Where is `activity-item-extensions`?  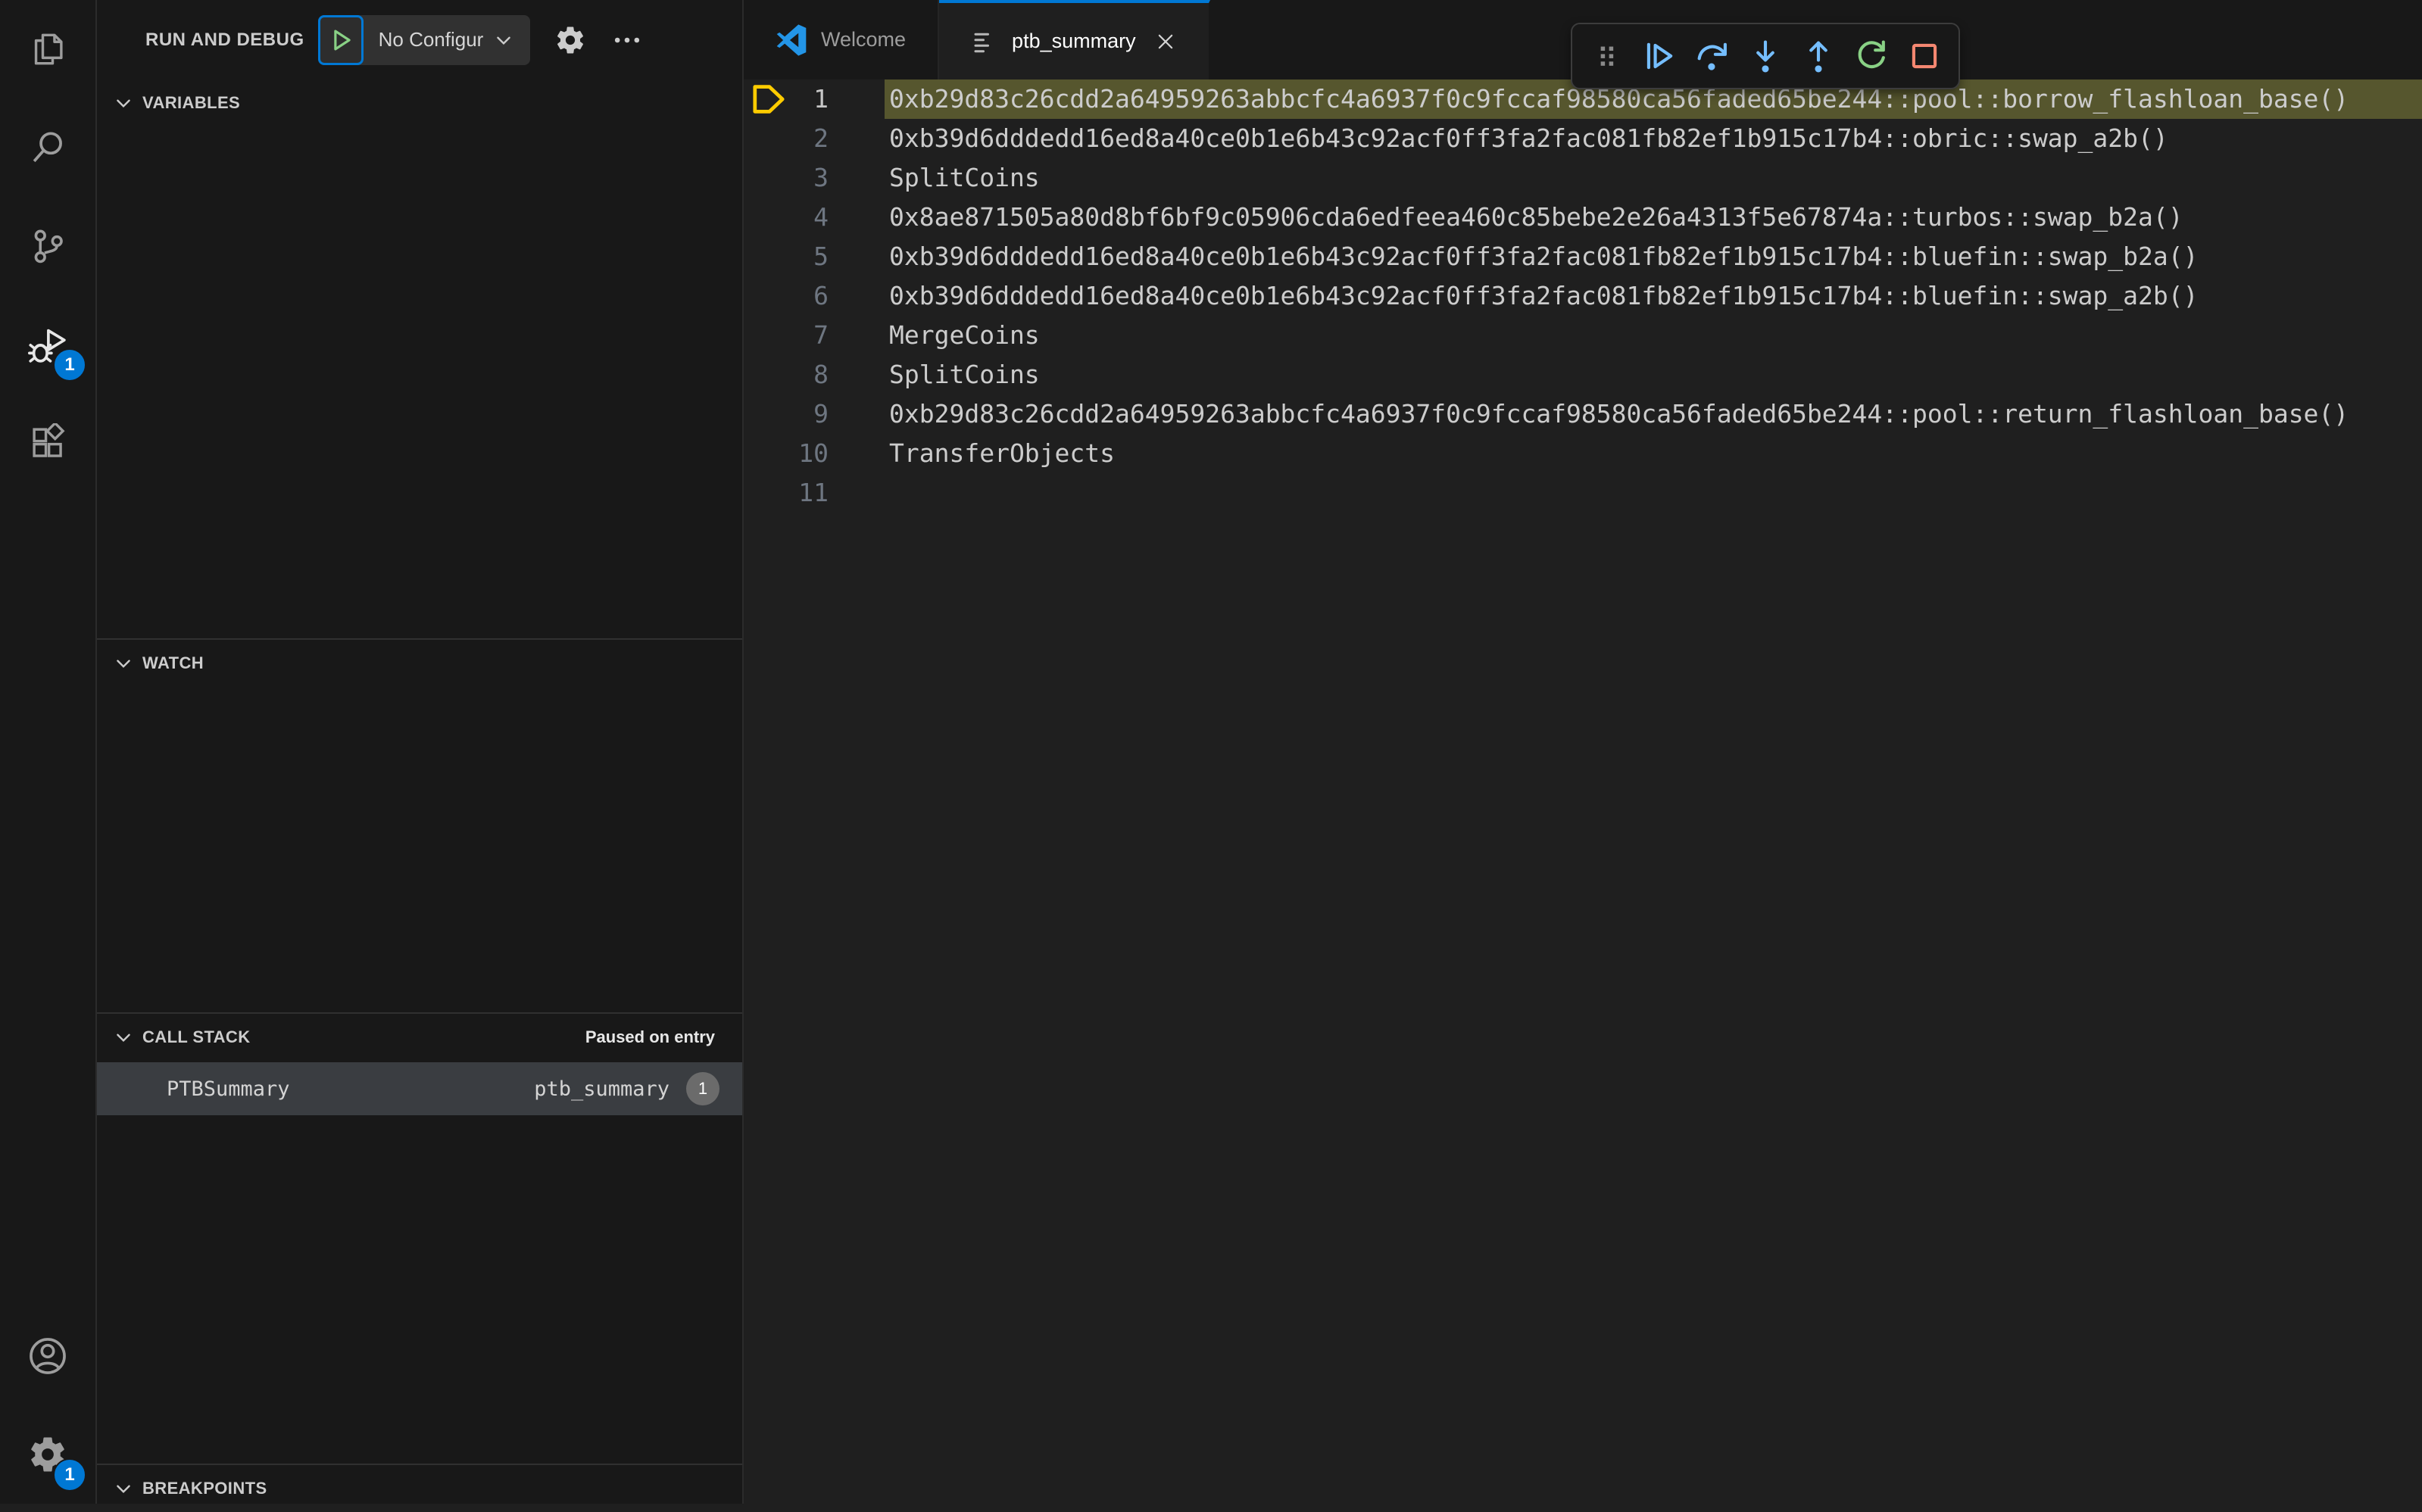 activity-item-extensions is located at coordinates (47, 443).